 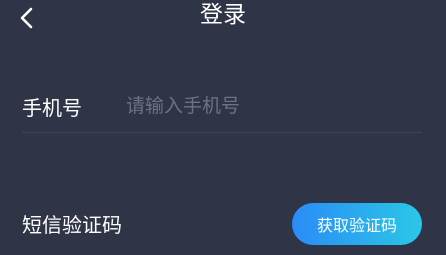 I want to click on nav-bar: 登录, so click(x=223, y=17).